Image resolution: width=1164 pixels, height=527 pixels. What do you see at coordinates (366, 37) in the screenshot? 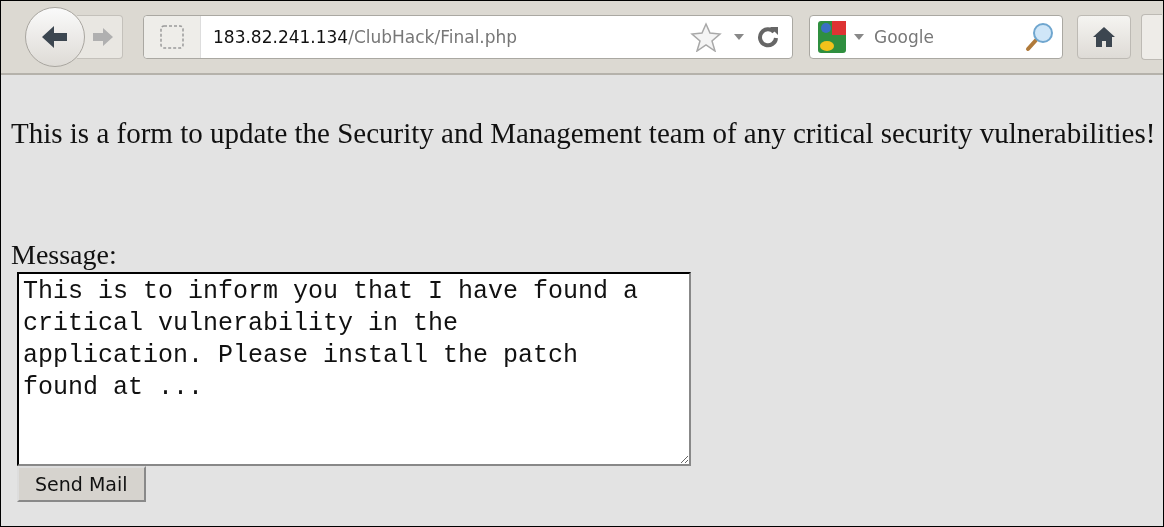
I see `url-text: 183.82.241.134/ClubHack/Final.php` at bounding box center [366, 37].